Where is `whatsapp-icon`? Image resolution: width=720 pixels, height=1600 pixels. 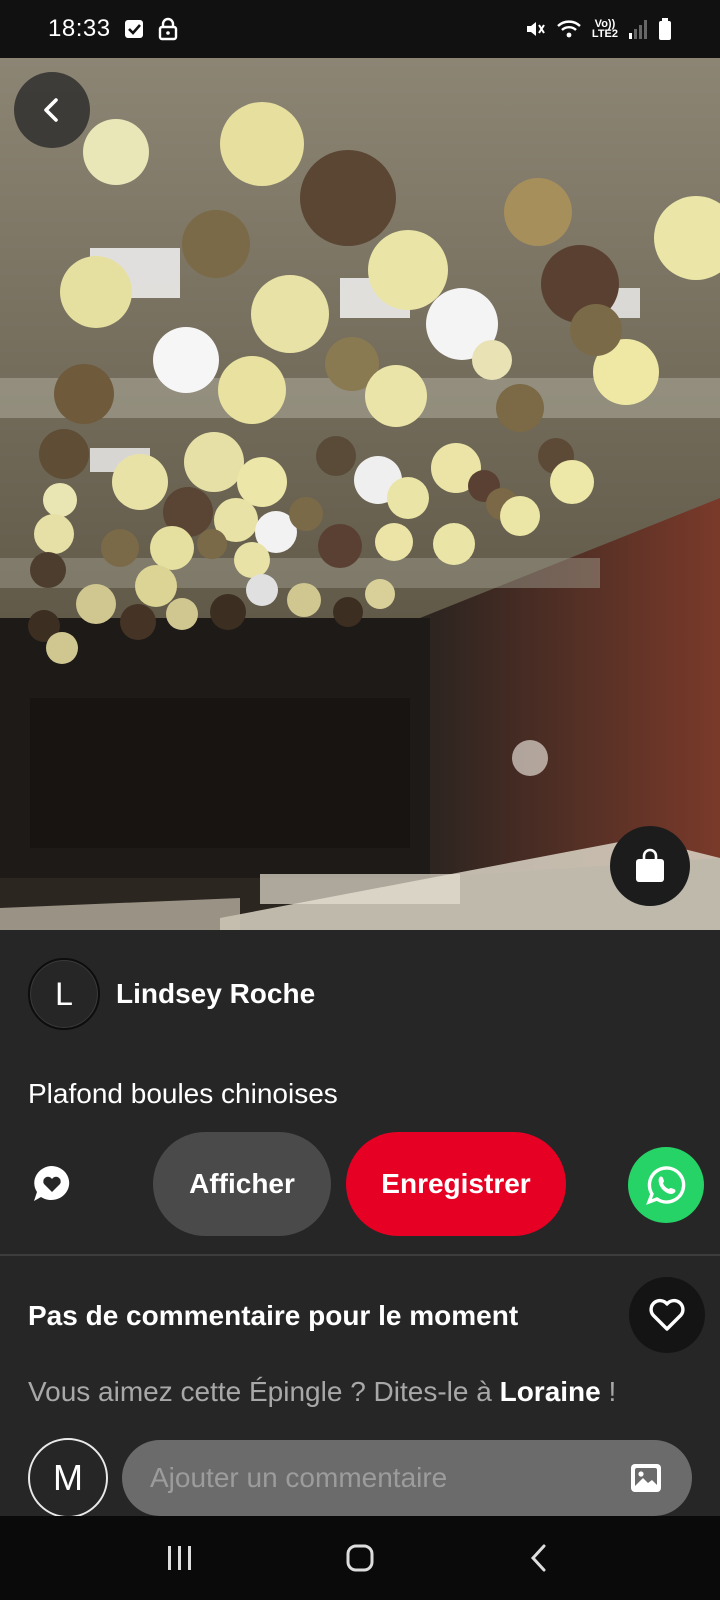
whatsapp-icon is located at coordinates (666, 1185).